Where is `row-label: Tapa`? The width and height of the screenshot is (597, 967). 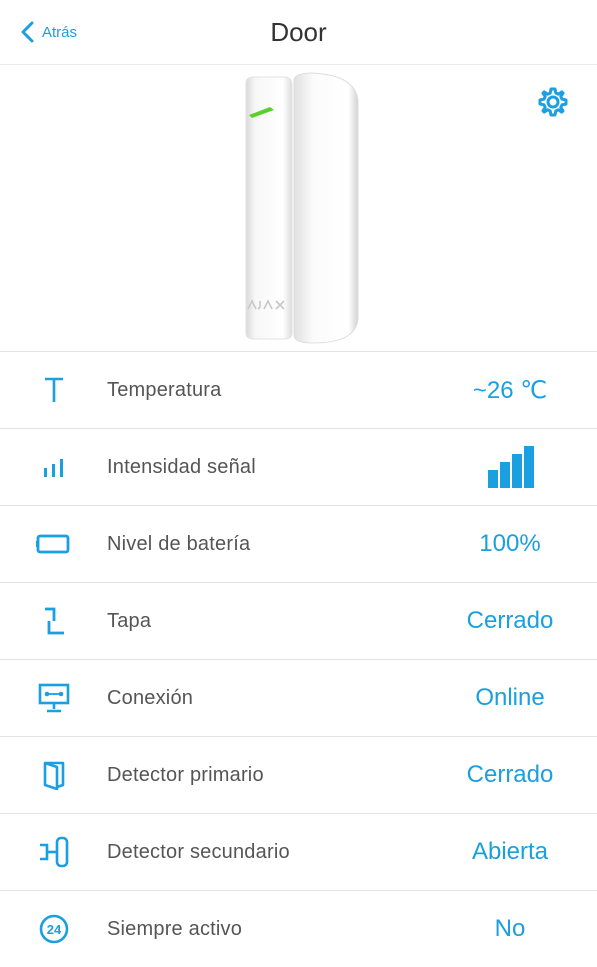 row-label: Tapa is located at coordinates (129, 620).